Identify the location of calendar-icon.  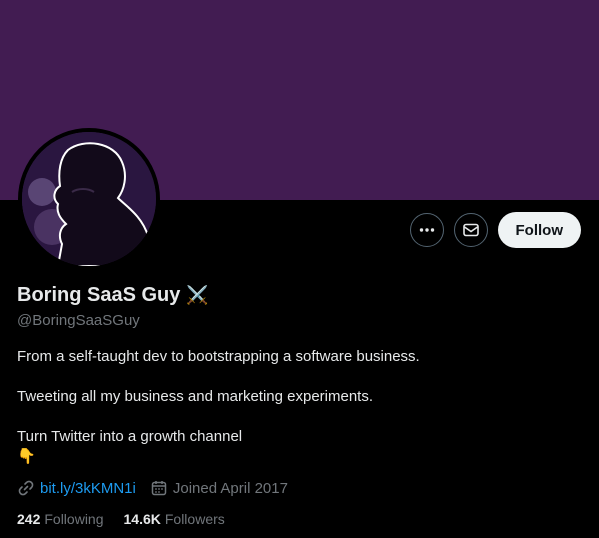
(159, 488).